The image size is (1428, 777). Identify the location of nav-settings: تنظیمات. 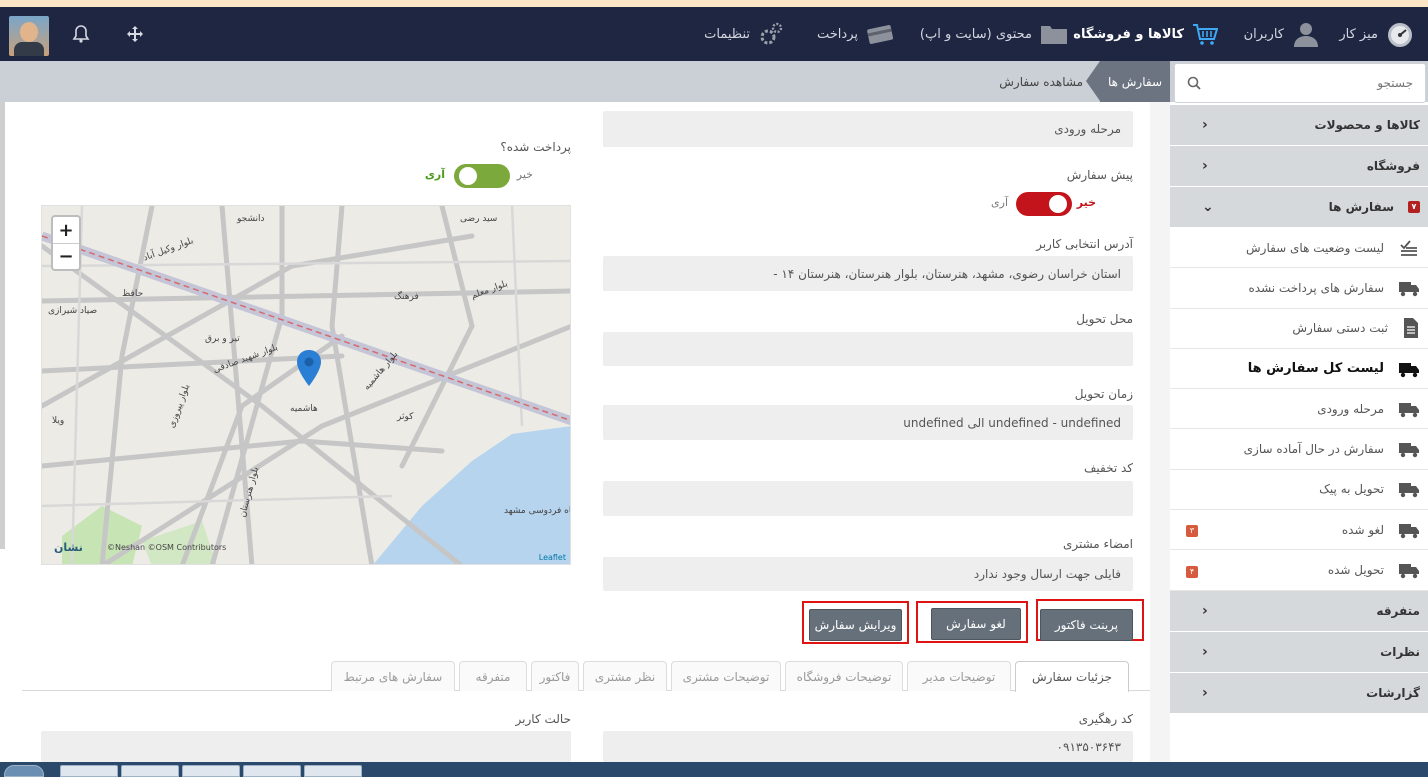
(744, 34).